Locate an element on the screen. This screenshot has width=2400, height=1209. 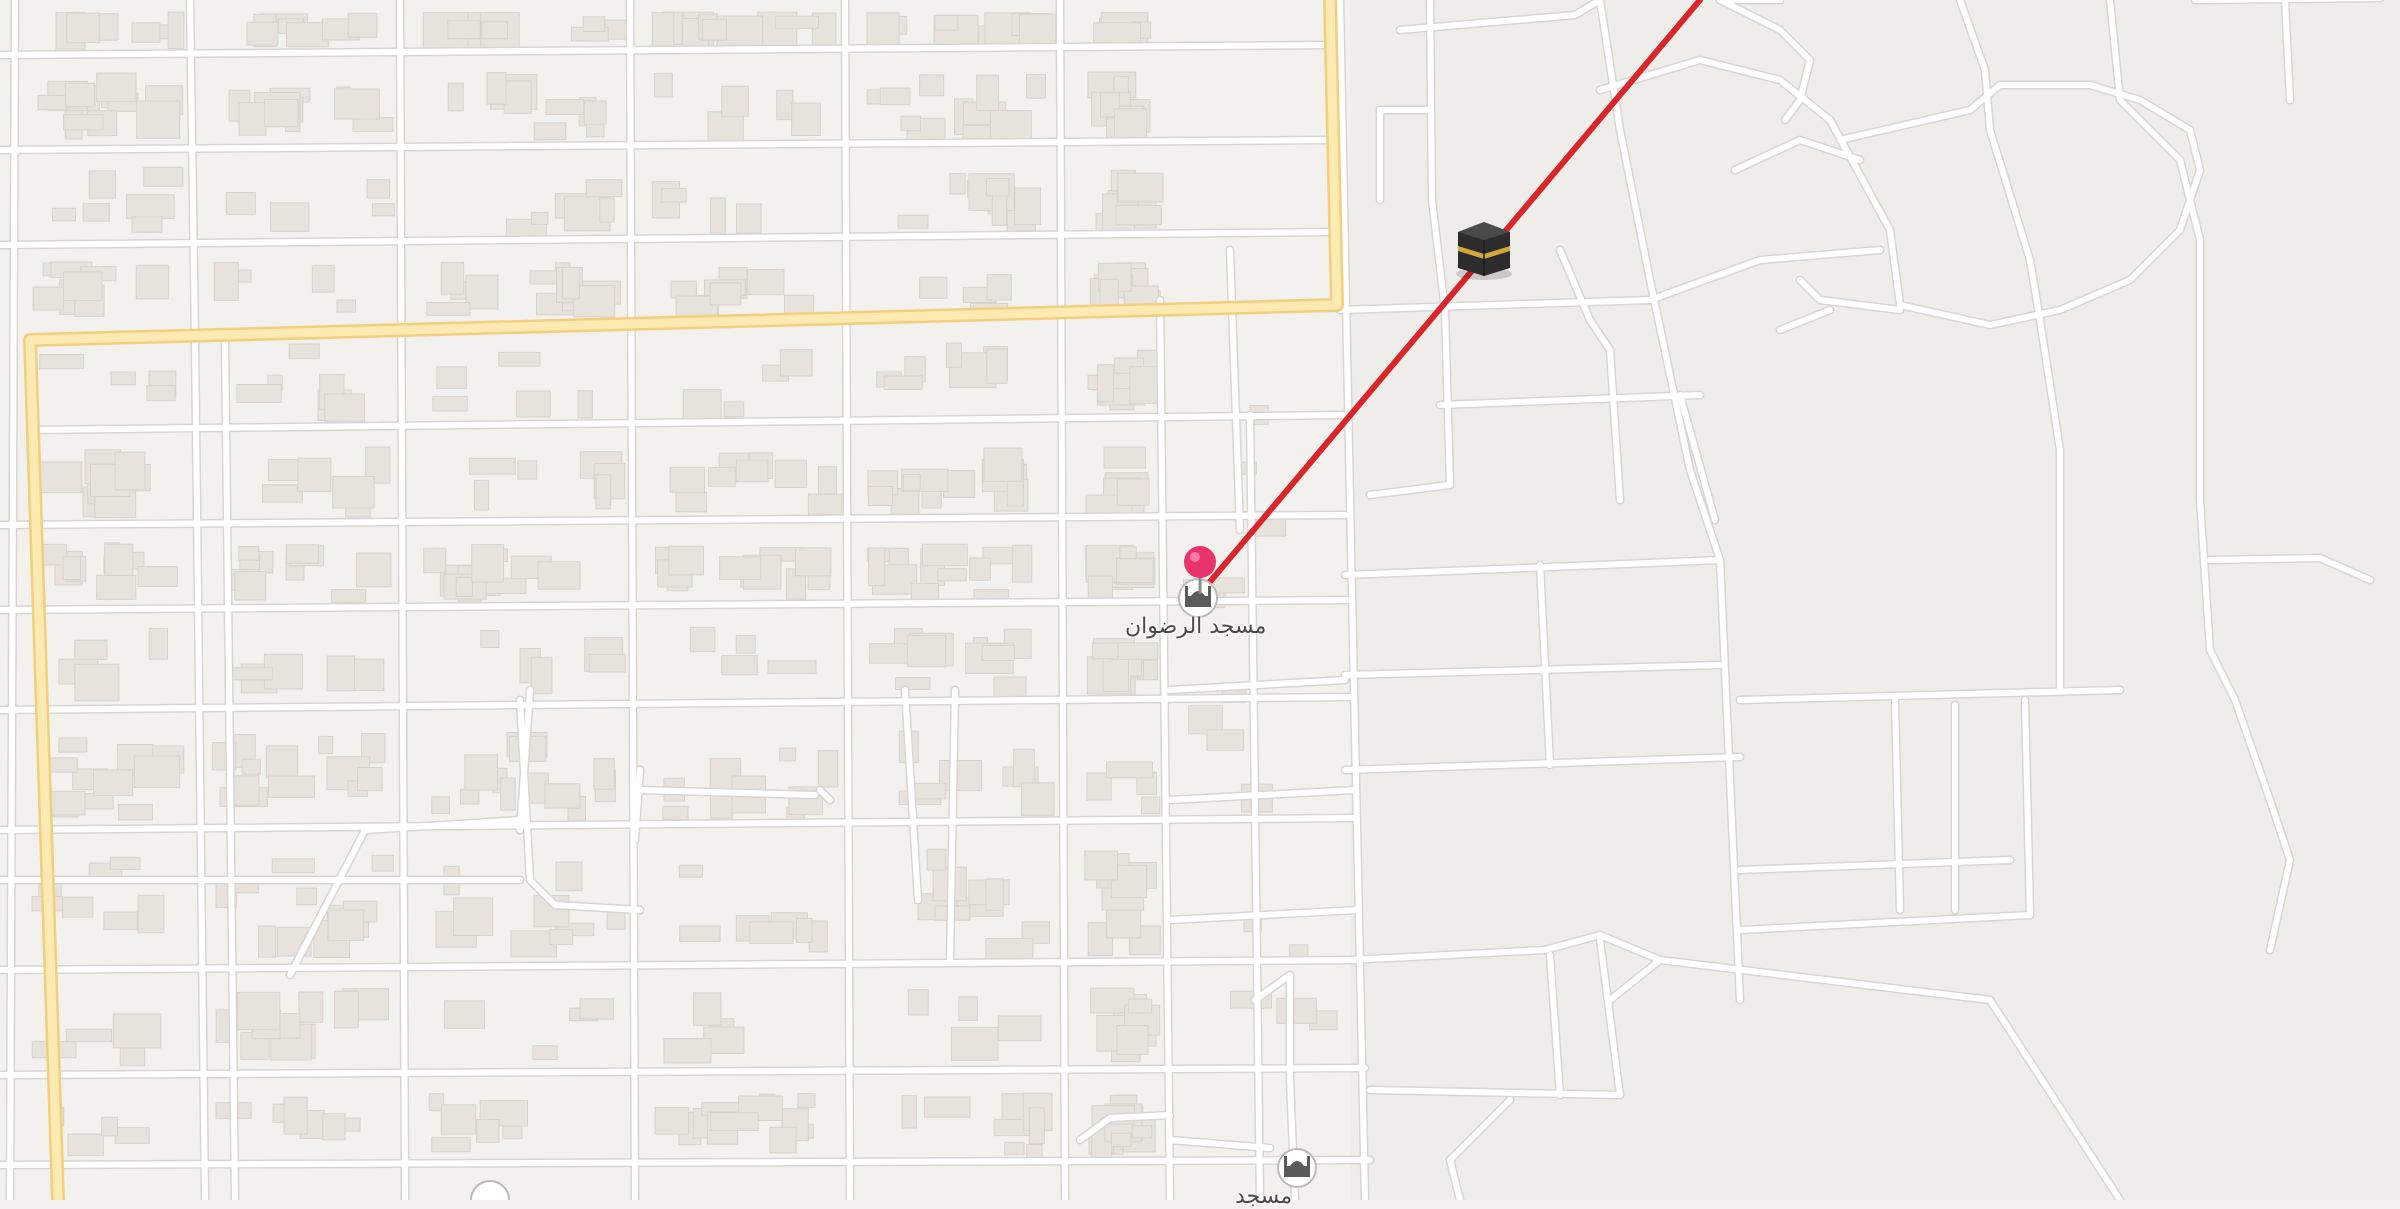
poi-marker is located at coordinates (490, 1194).